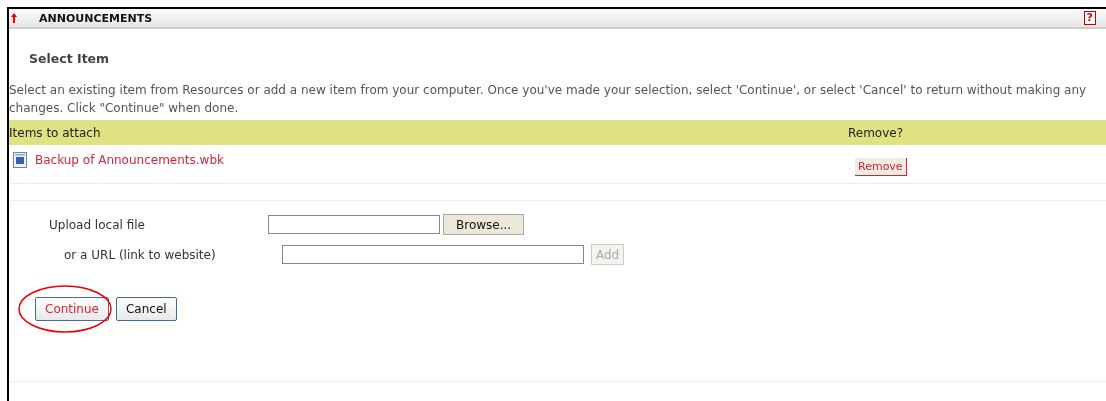  Describe the element at coordinates (881, 167) in the screenshot. I see `remove-button: Remove` at that location.